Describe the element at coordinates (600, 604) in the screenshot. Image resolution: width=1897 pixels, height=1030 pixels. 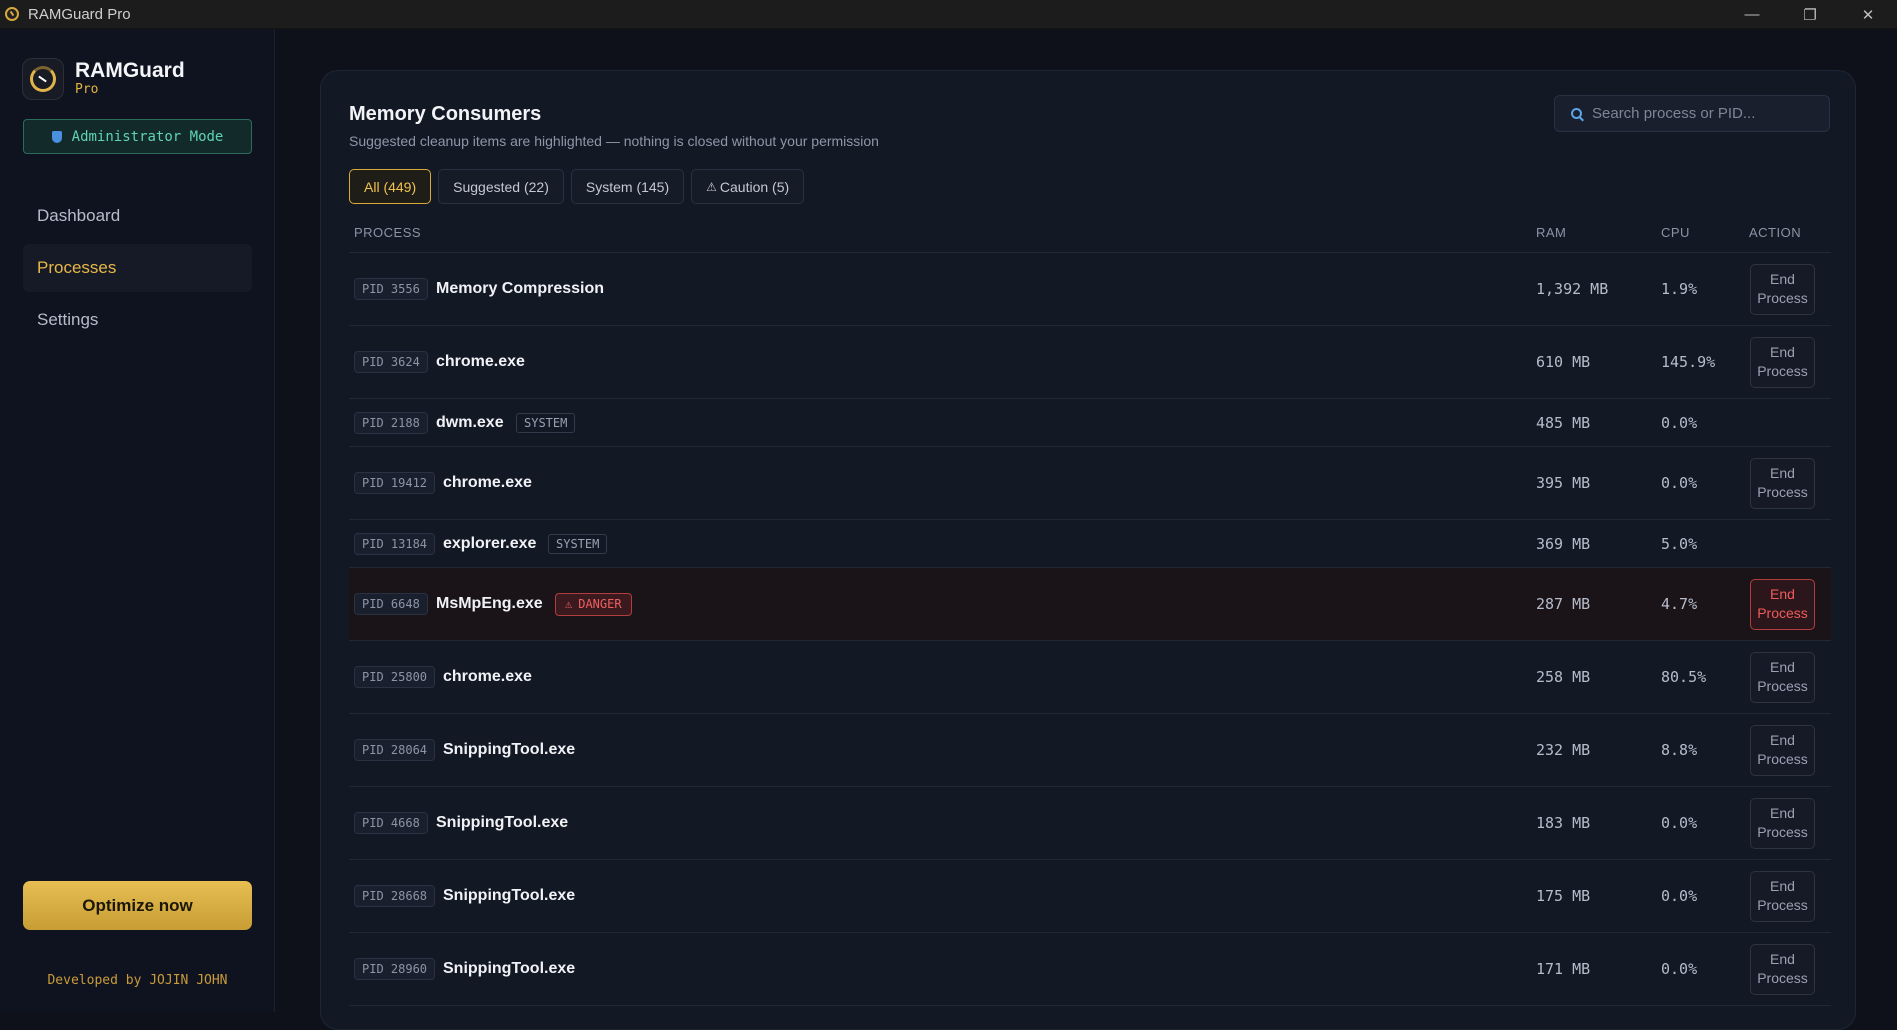
I see `danger-tag-label: DANGER` at that location.